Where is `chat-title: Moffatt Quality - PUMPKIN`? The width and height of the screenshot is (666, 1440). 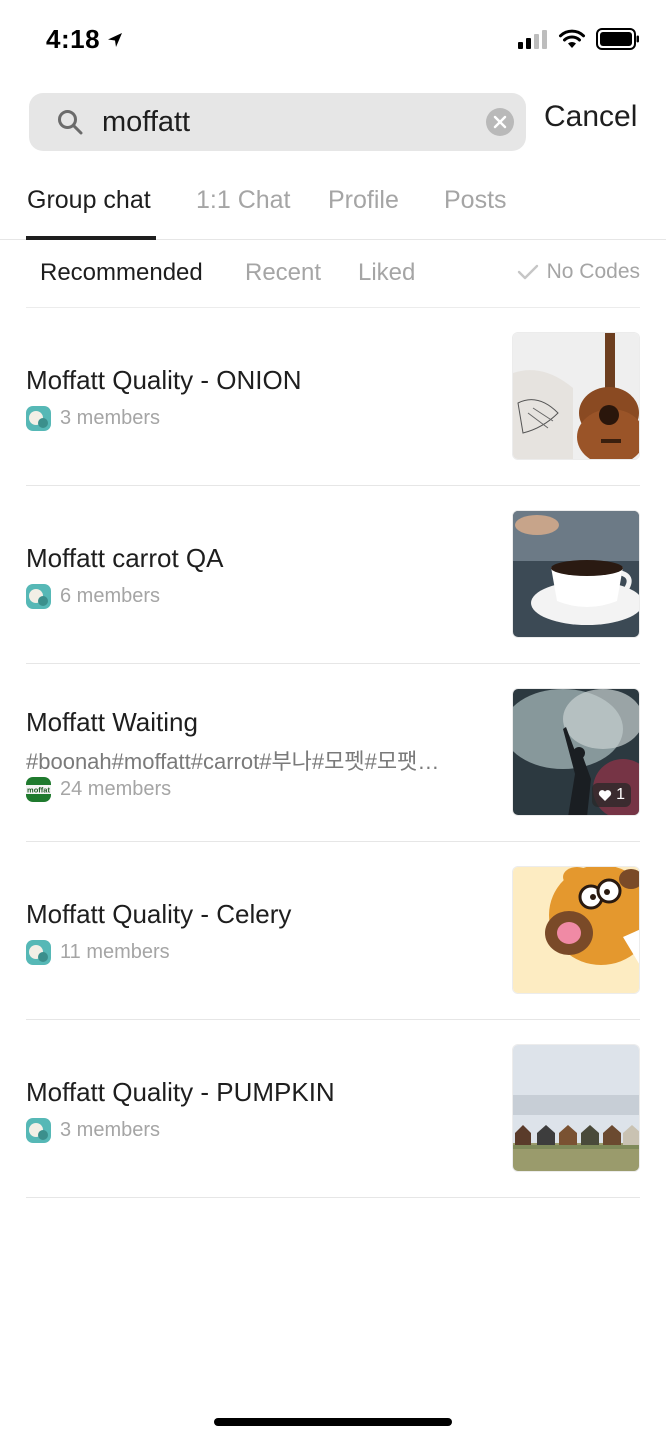
chat-title: Moffatt Quality - PUMPKIN is located at coordinates (180, 1092).